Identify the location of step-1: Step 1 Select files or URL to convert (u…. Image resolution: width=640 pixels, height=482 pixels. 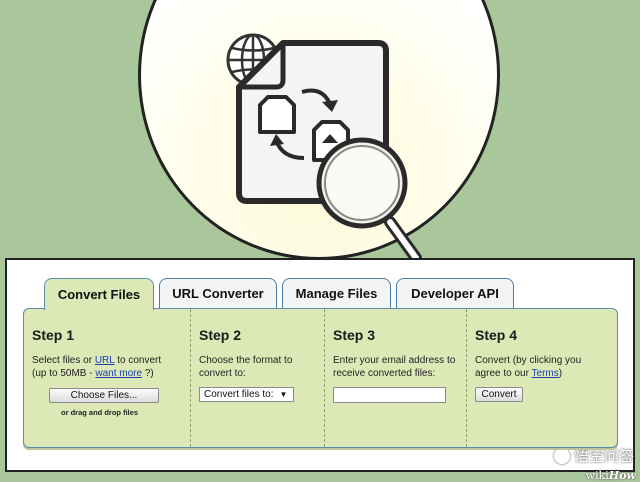
(107, 378).